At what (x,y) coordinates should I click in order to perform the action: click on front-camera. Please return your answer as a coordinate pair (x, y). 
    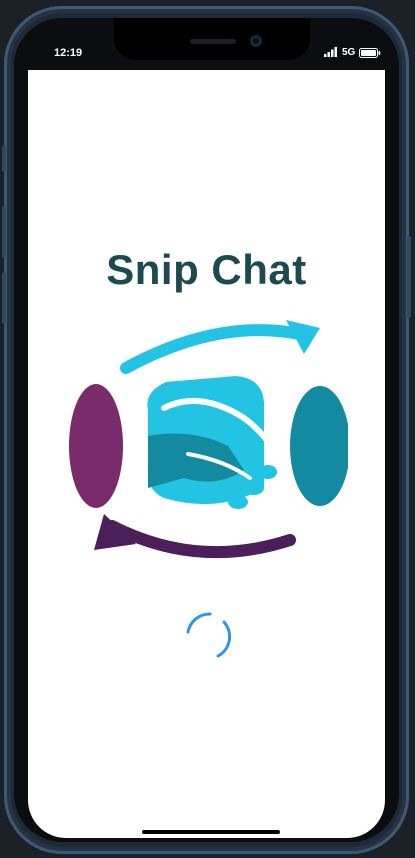
    Looking at the image, I should click on (256, 41).